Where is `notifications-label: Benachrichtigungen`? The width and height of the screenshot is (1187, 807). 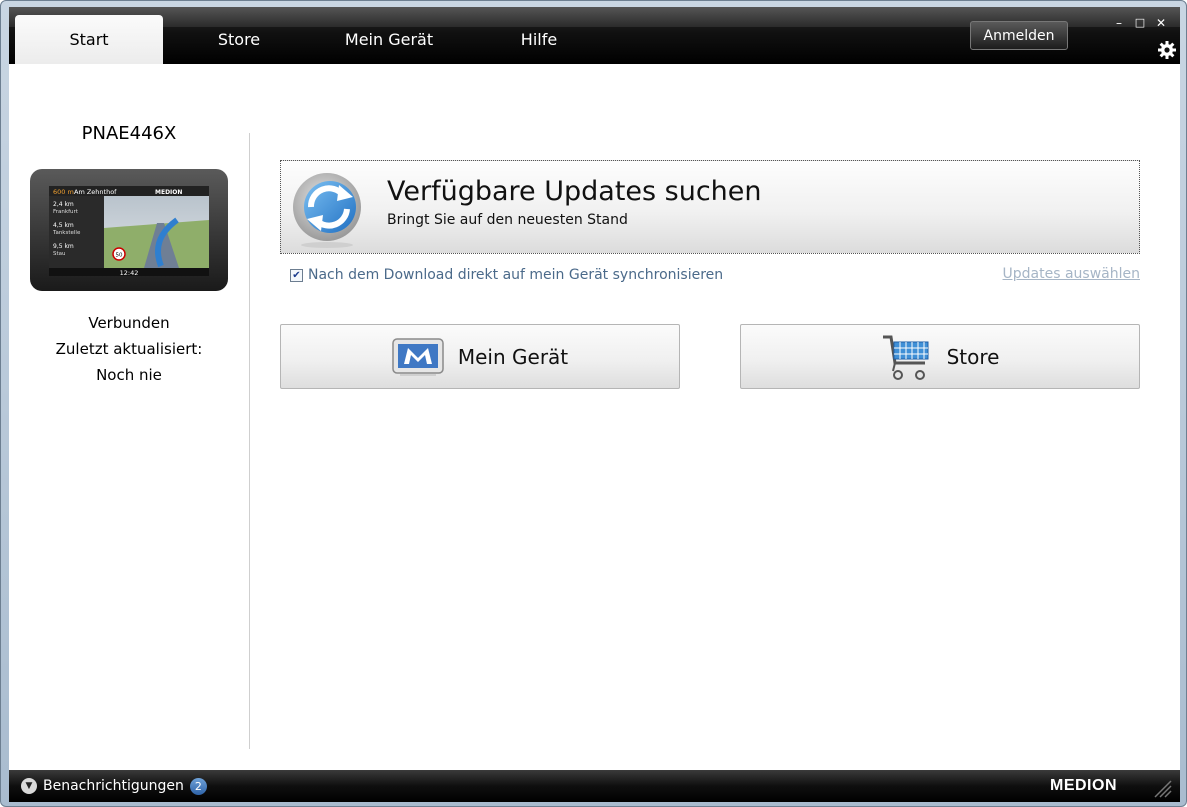
notifications-label: Benachrichtigungen is located at coordinates (113, 786).